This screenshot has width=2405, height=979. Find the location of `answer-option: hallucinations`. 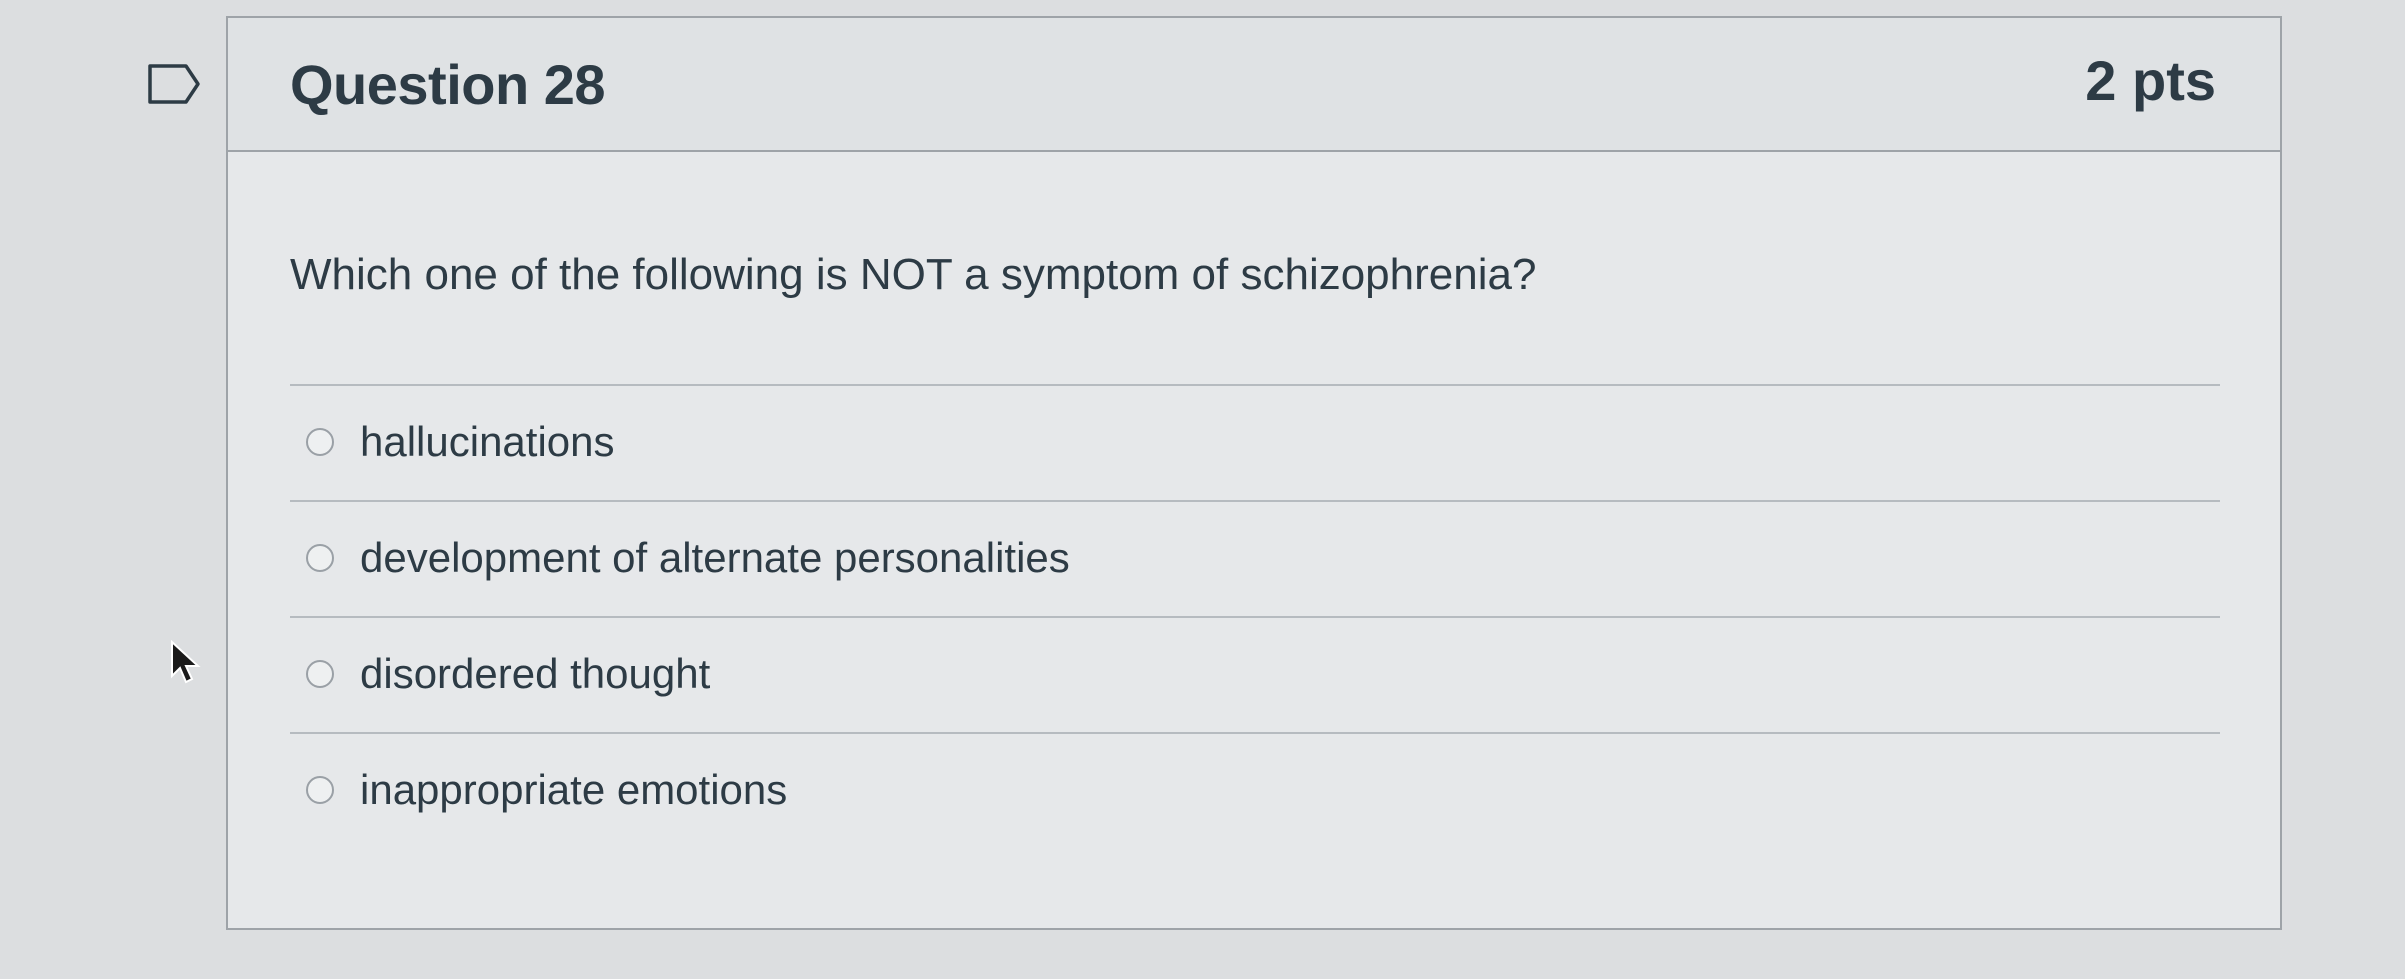

answer-option: hallucinations is located at coordinates (1255, 442).